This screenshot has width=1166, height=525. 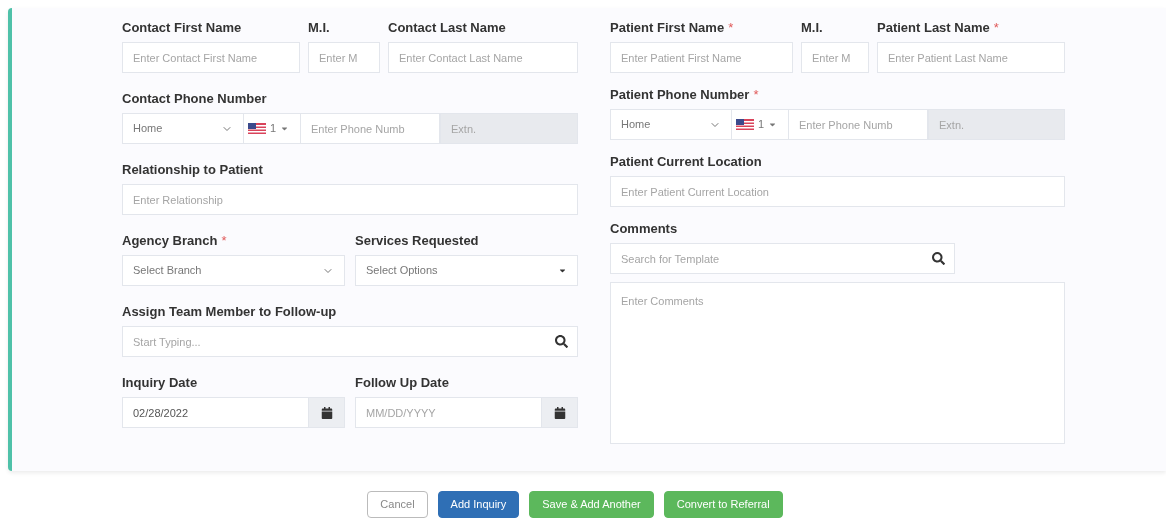 What do you see at coordinates (417, 241) in the screenshot?
I see `field-label: Services Requested` at bounding box center [417, 241].